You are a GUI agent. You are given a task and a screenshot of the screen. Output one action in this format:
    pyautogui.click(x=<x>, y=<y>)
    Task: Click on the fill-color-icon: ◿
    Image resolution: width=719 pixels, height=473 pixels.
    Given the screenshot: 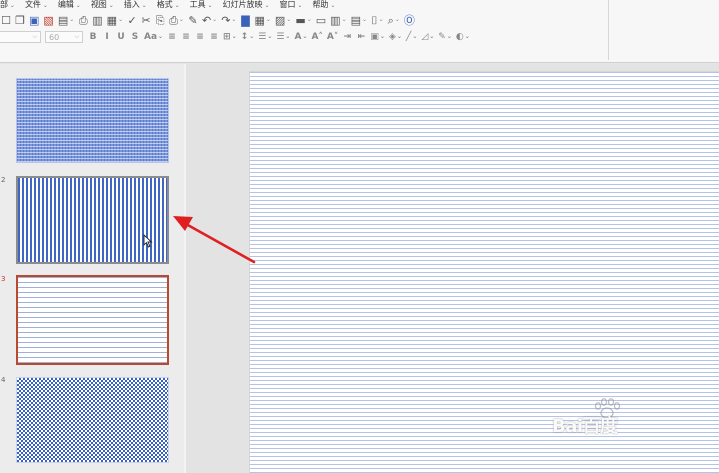 What is the action you would take?
    pyautogui.click(x=427, y=37)
    